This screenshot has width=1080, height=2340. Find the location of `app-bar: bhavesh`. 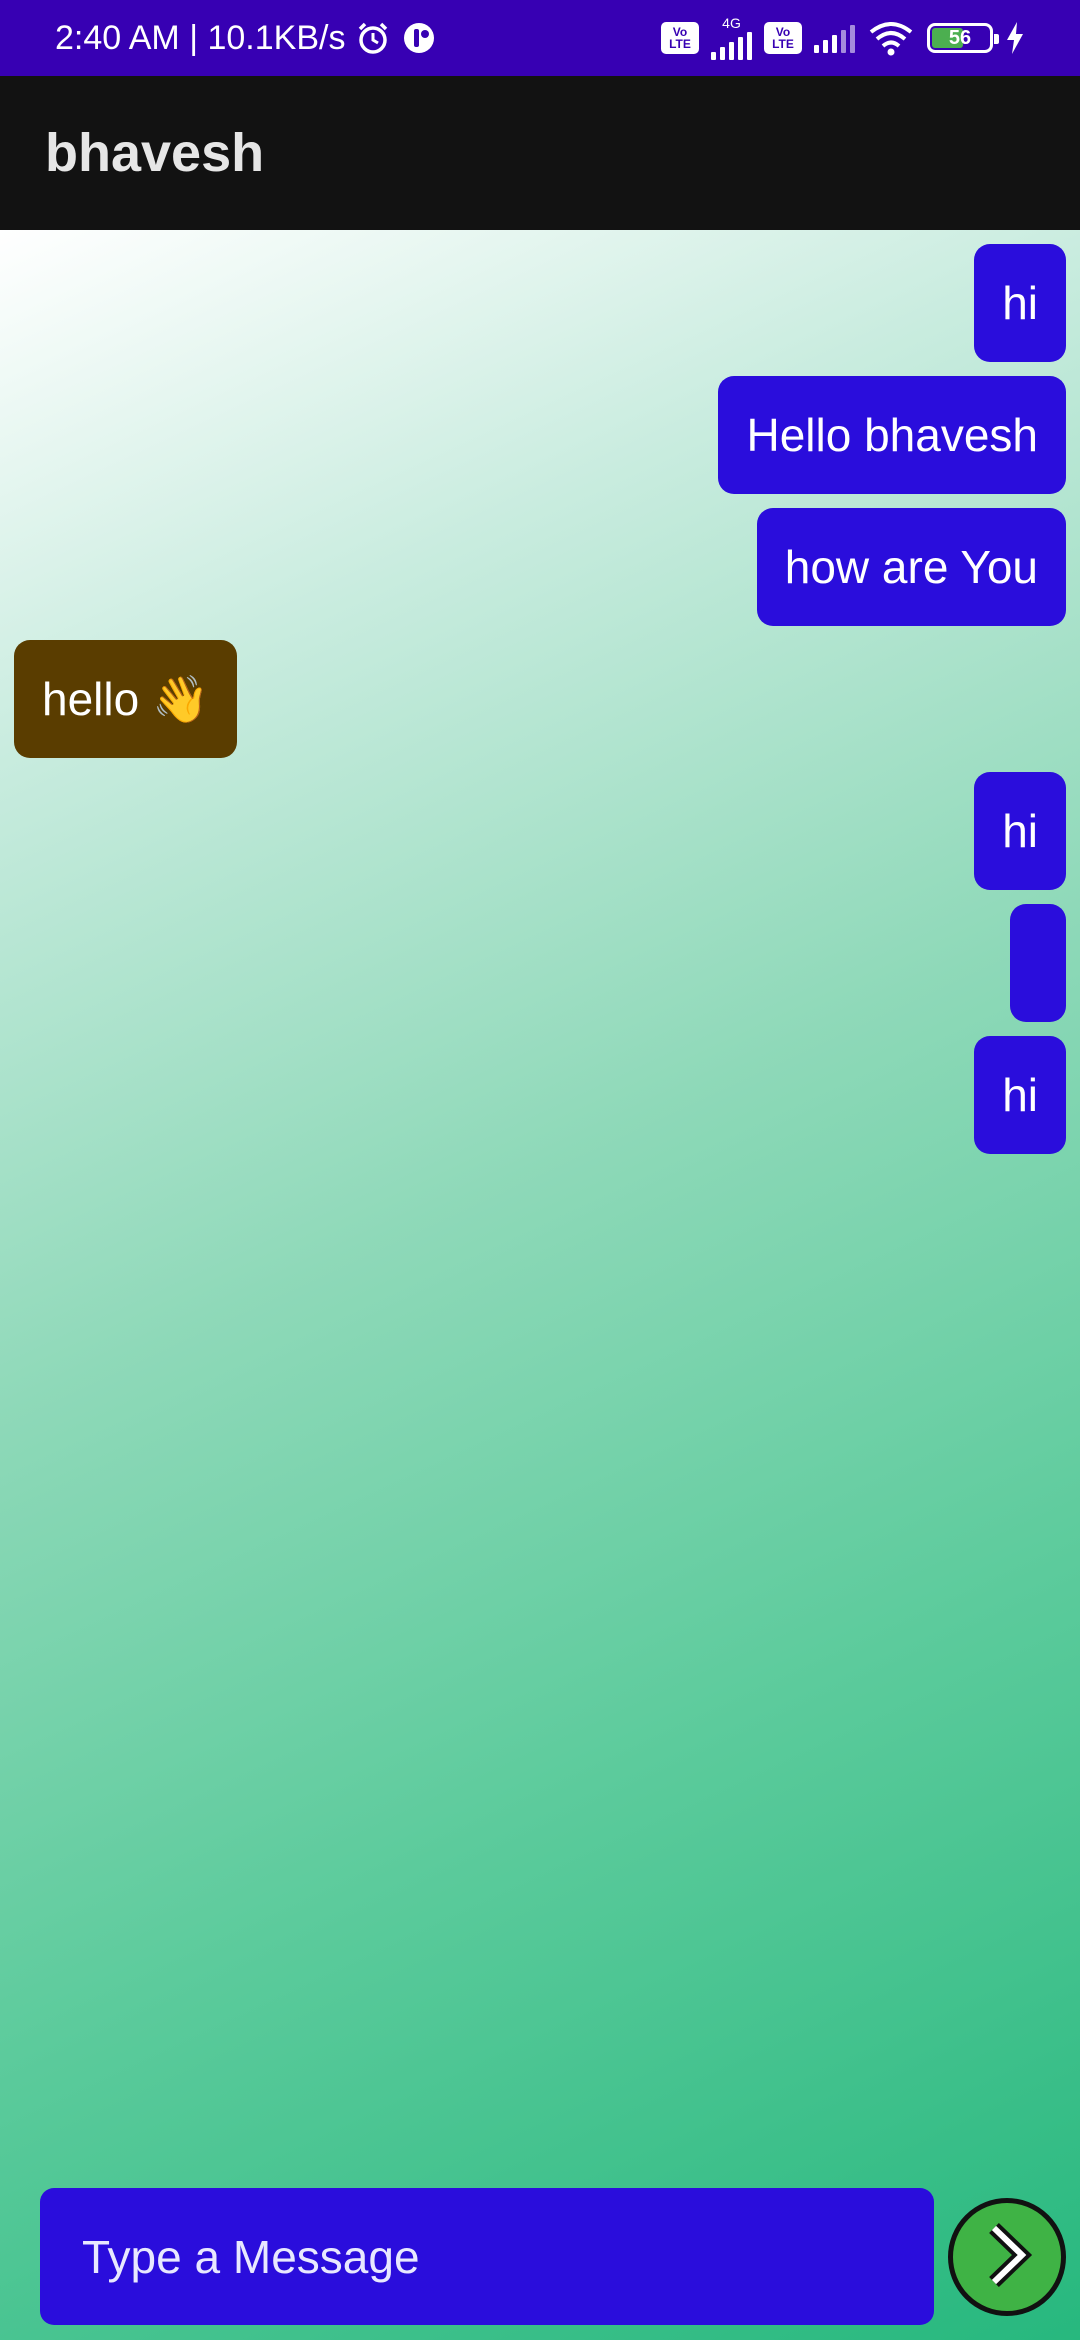

app-bar: bhavesh is located at coordinates (540, 153).